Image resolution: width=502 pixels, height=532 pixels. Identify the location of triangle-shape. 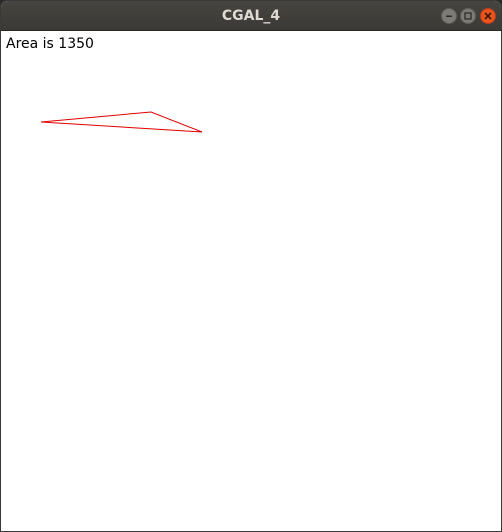
(121, 122).